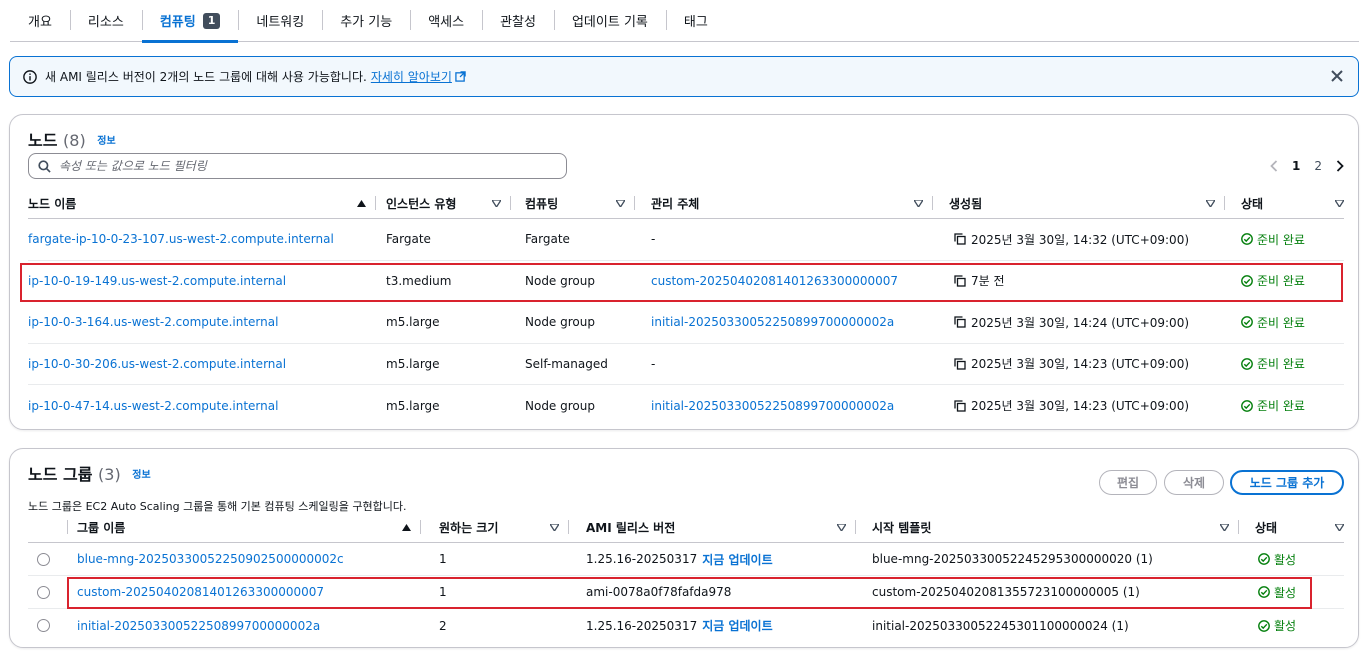 This screenshot has height=652, width=1363. Describe the element at coordinates (366, 21) in the screenshot. I see `tab-add-ons: 추가 기능` at that location.